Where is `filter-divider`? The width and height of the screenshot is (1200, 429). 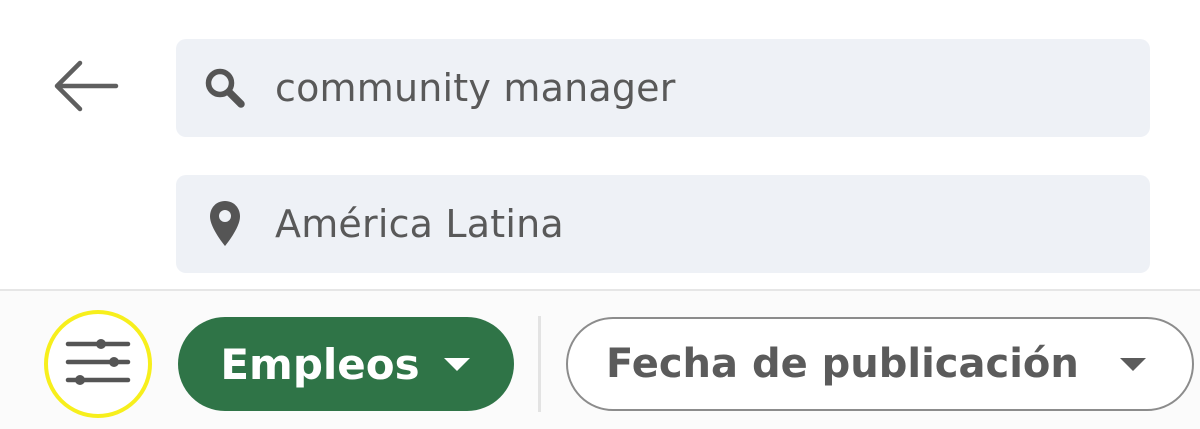
filter-divider is located at coordinates (539, 364).